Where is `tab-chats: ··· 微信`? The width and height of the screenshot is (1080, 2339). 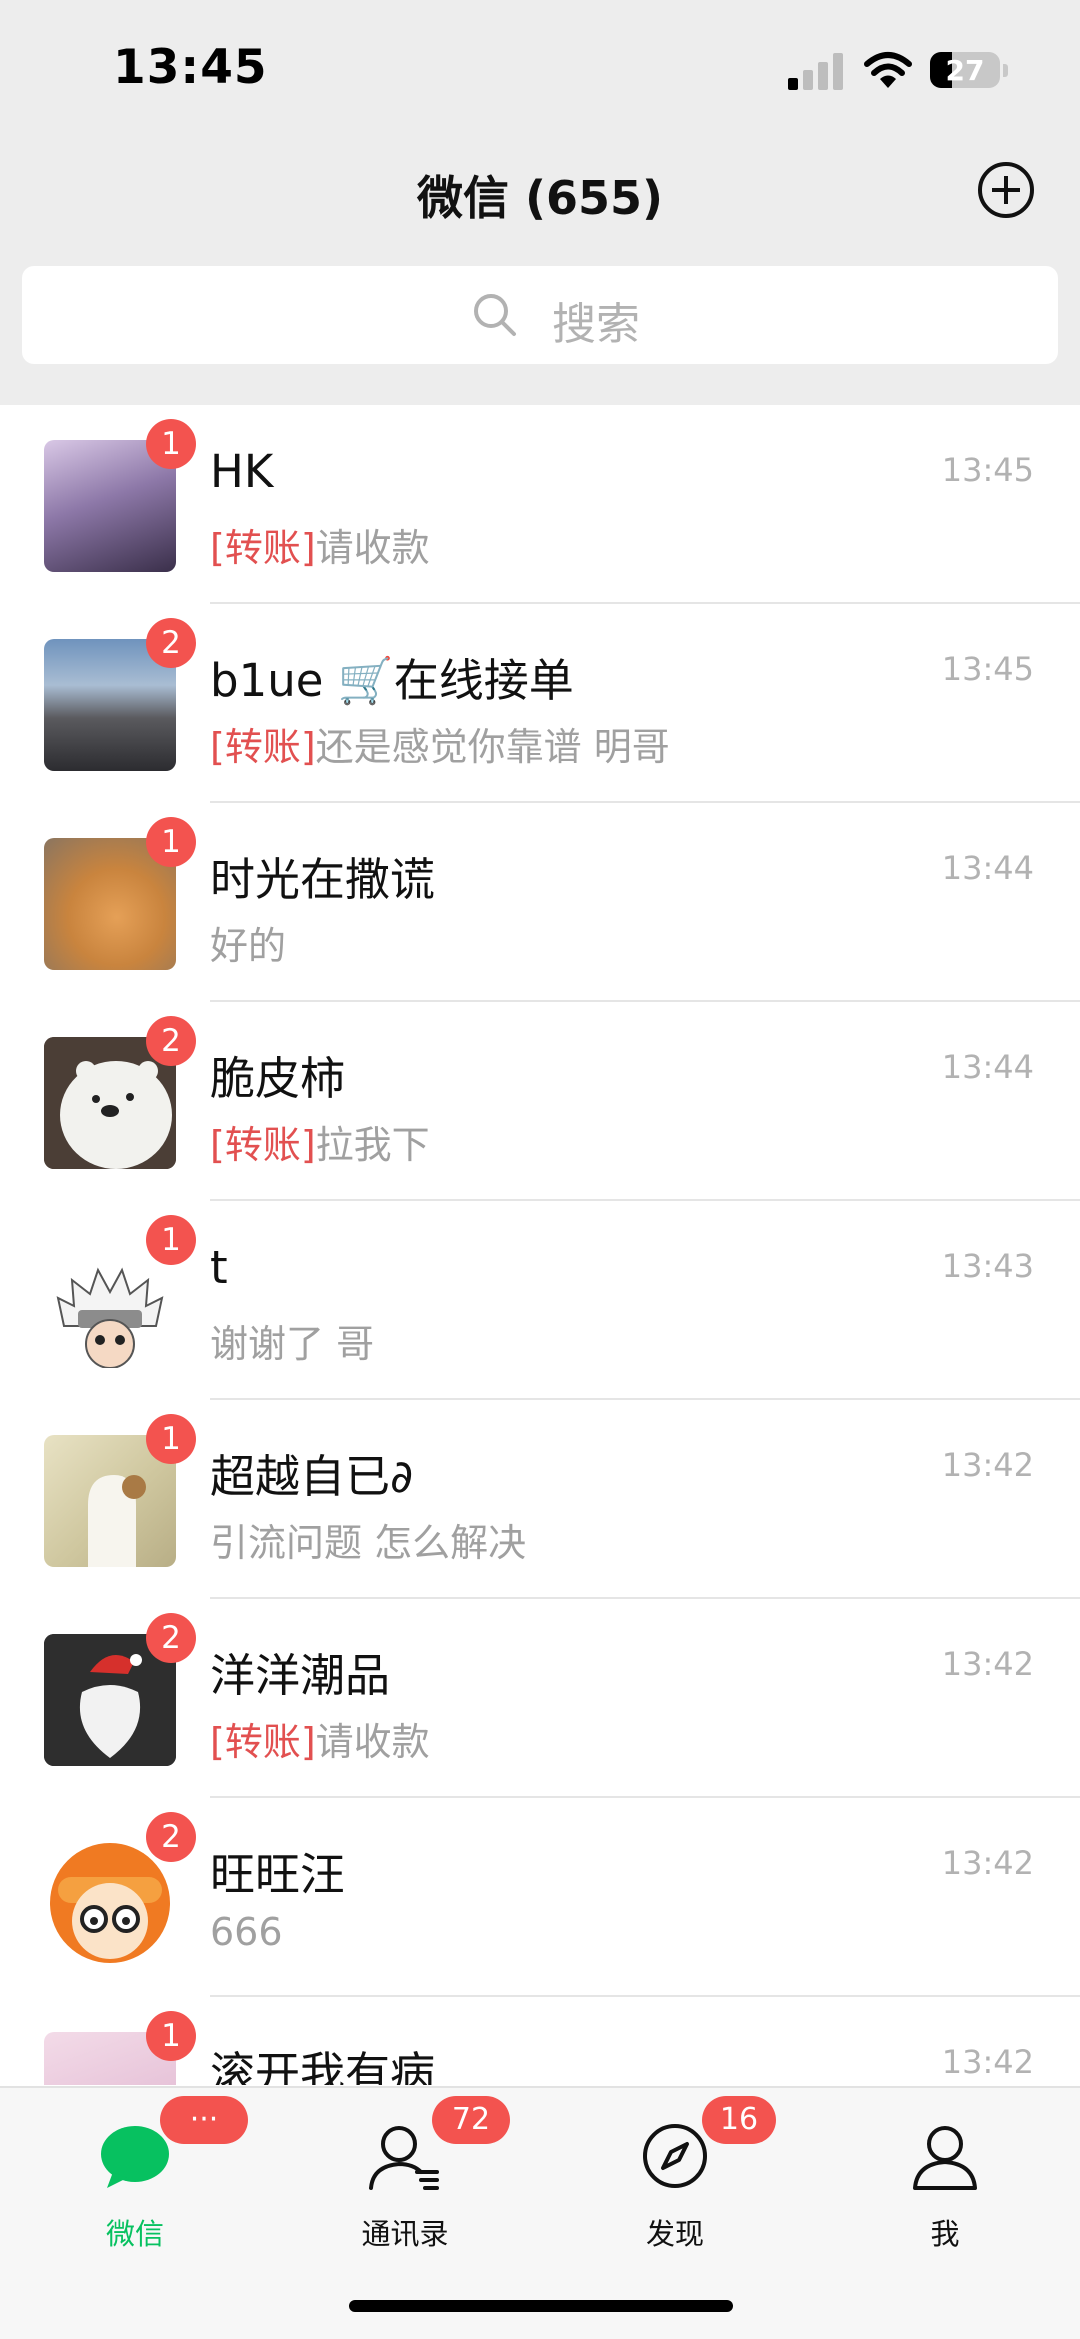
tab-chats: ··· 微信 is located at coordinates (135, 2188).